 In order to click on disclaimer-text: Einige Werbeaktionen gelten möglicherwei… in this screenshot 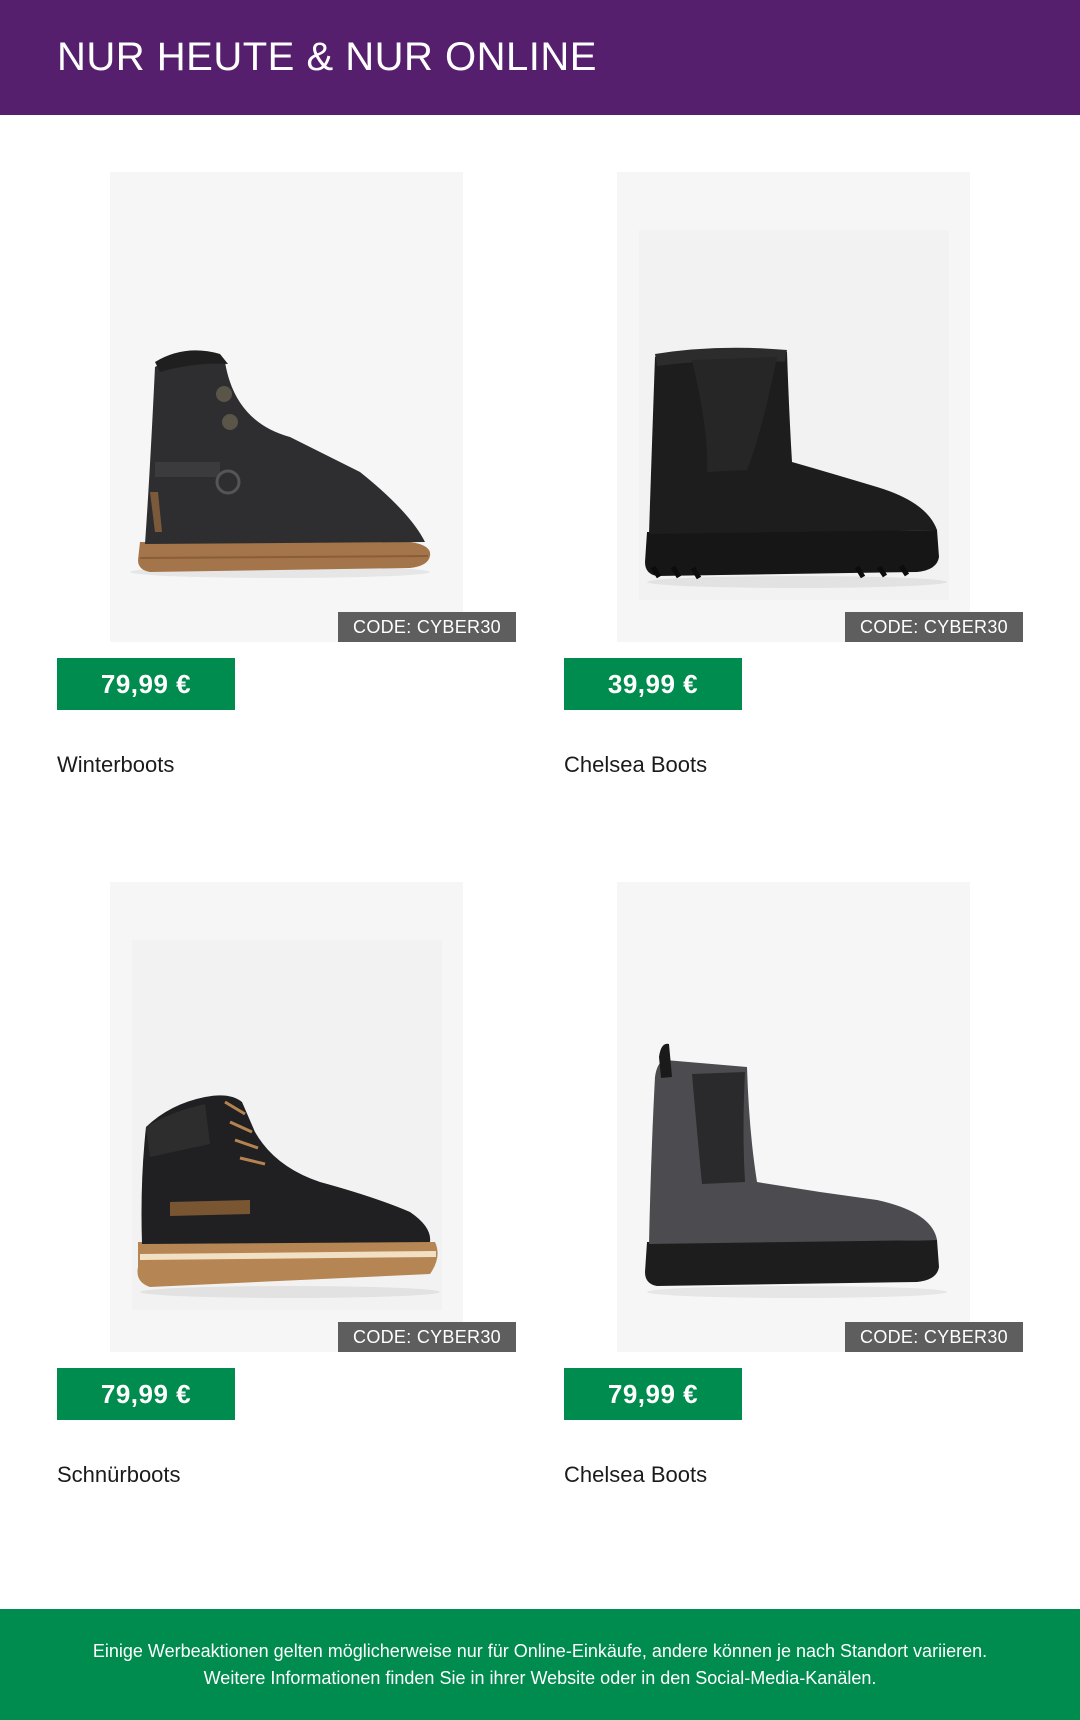, I will do `click(540, 1664)`.